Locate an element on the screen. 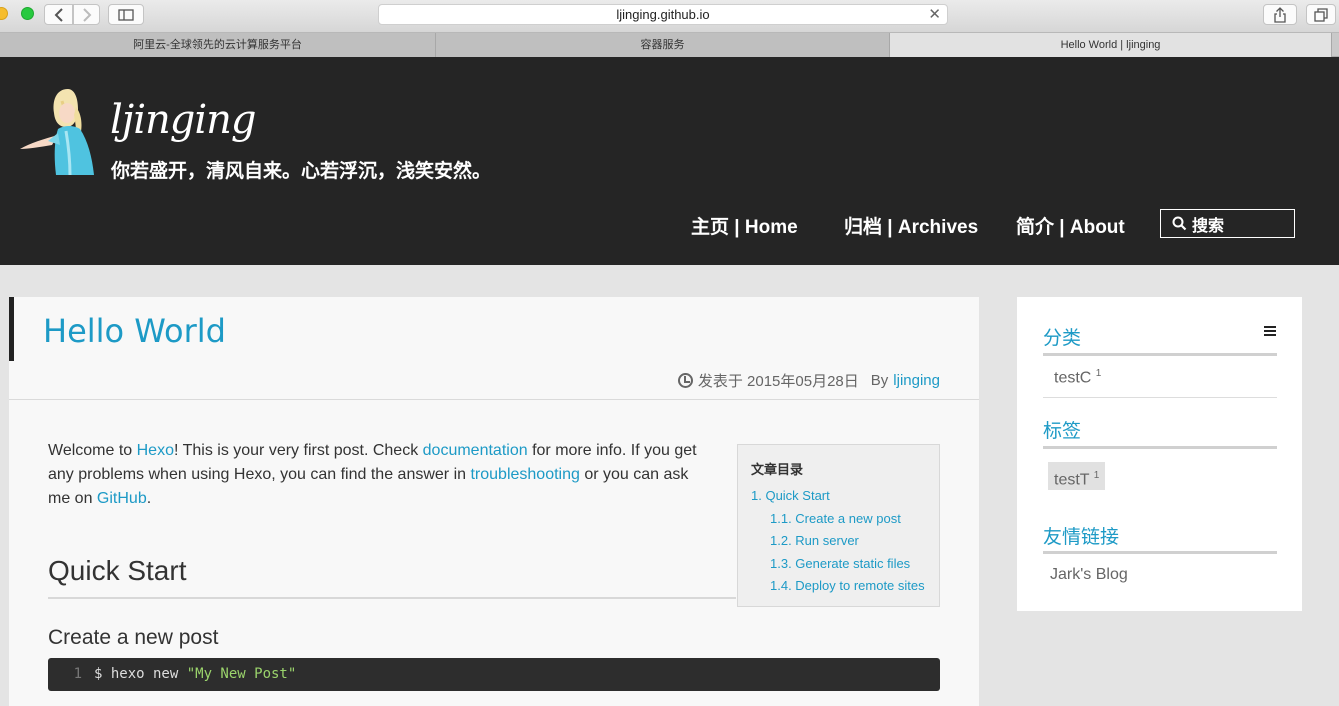 The height and width of the screenshot is (706, 1339). post-author-link: ljinging is located at coordinates (916, 380).